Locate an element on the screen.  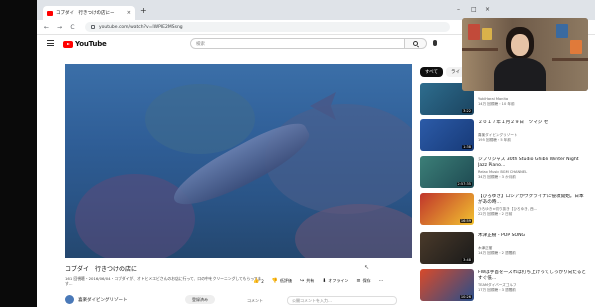
youtube-logo-text: YouTube is located at coordinates (91, 44).